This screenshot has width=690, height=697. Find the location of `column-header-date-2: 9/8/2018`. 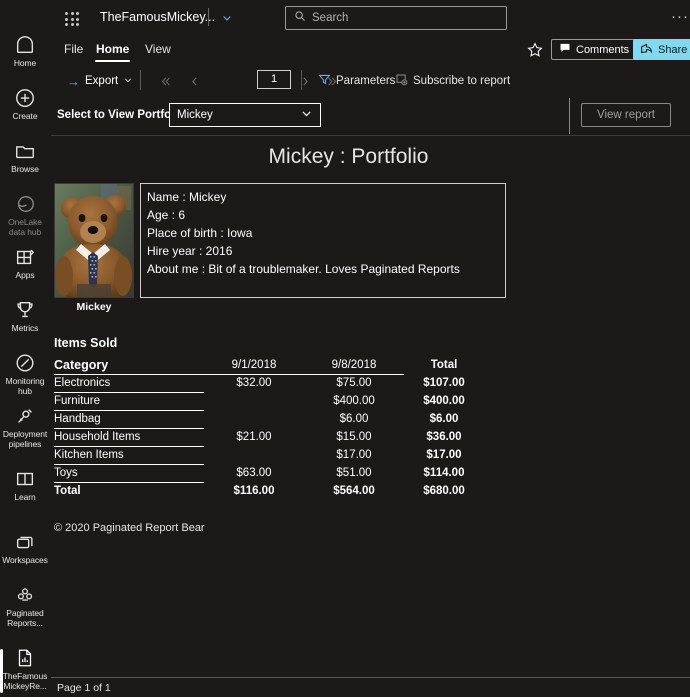

column-header-date-2: 9/8/2018 is located at coordinates (354, 365).